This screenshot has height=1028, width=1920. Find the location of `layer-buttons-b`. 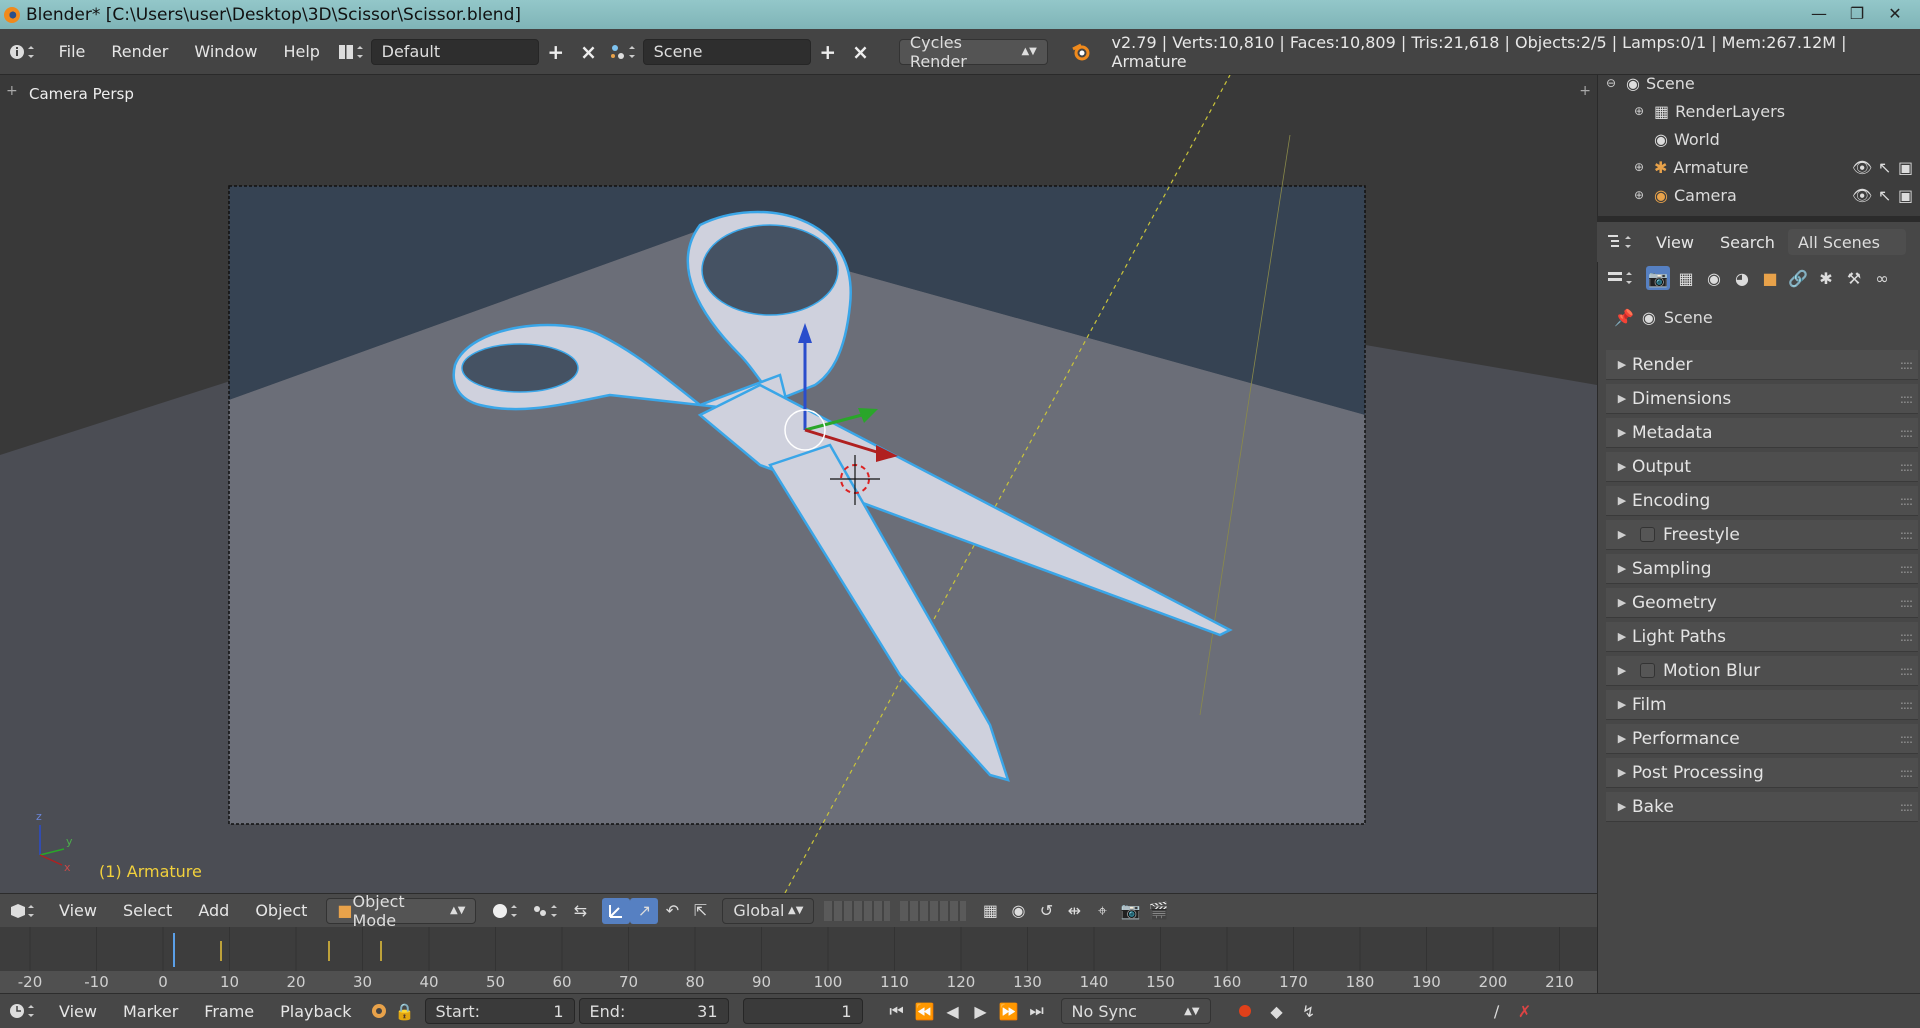

layer-buttons-b is located at coordinates (933, 910).